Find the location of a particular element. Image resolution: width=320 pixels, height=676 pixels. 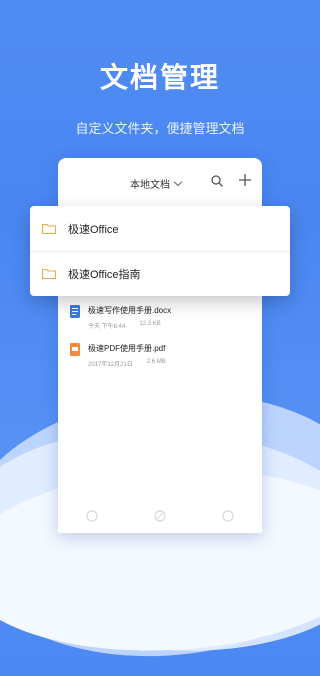

pdf-file-icon is located at coordinates (75, 349).